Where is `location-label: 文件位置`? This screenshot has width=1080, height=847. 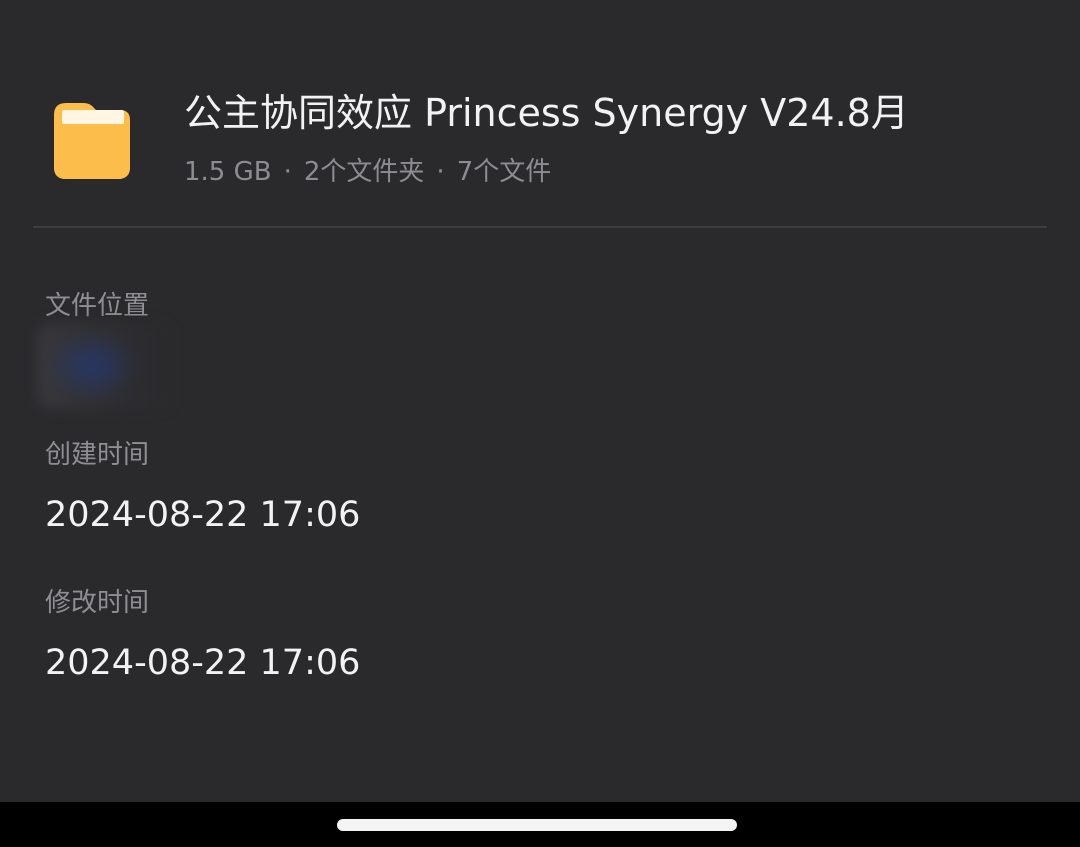 location-label: 文件位置 is located at coordinates (97, 306).